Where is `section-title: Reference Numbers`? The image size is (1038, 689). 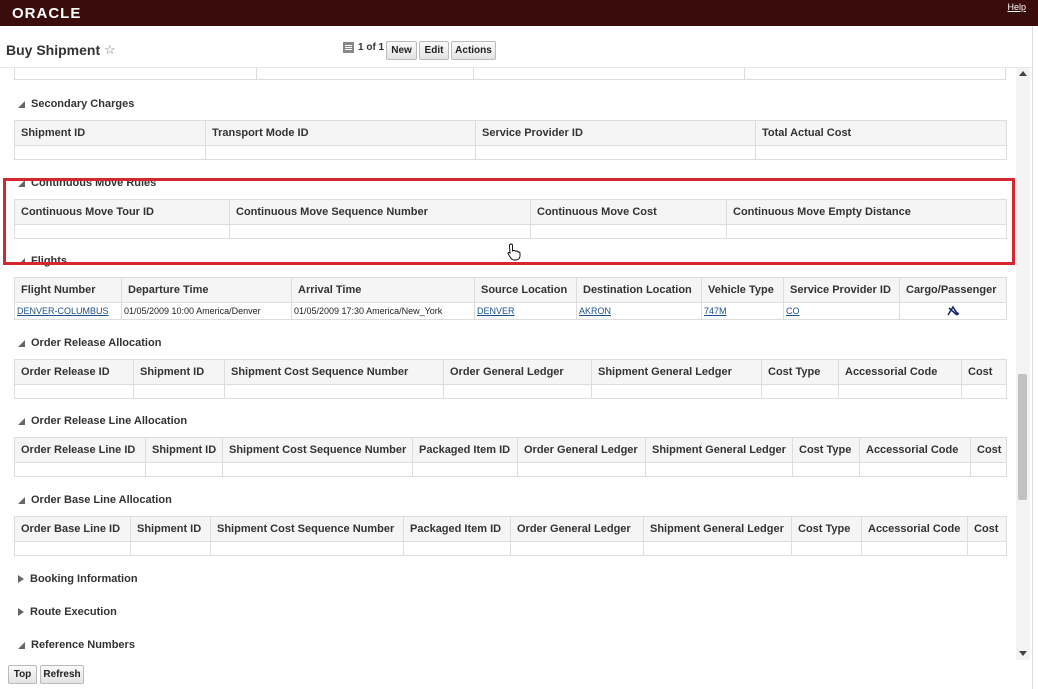
section-title: Reference Numbers is located at coordinates (83, 645).